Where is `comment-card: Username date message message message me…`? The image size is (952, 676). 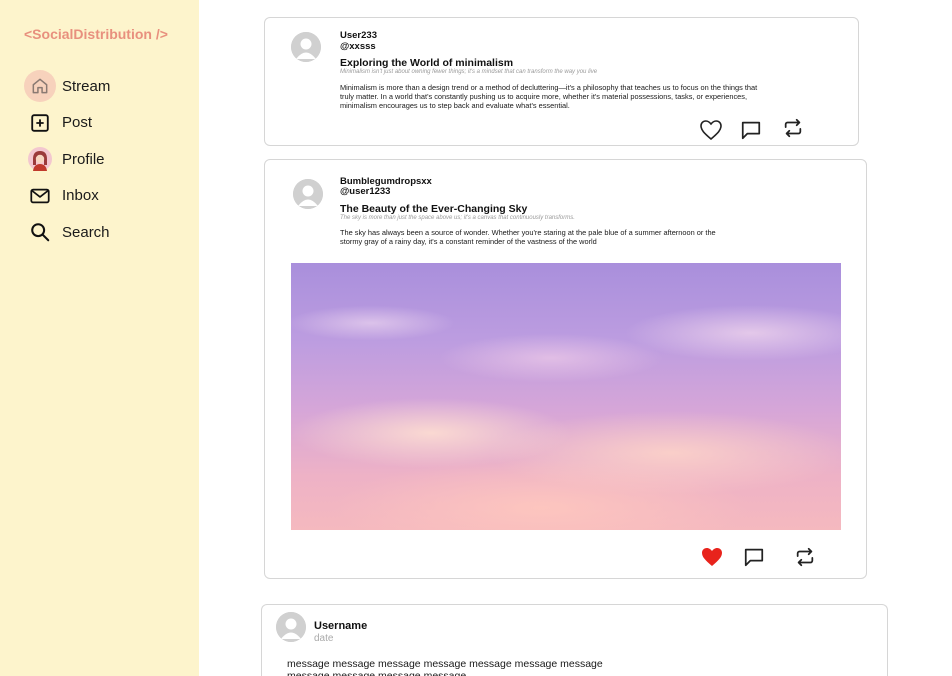 comment-card: Username date message message message me… is located at coordinates (574, 640).